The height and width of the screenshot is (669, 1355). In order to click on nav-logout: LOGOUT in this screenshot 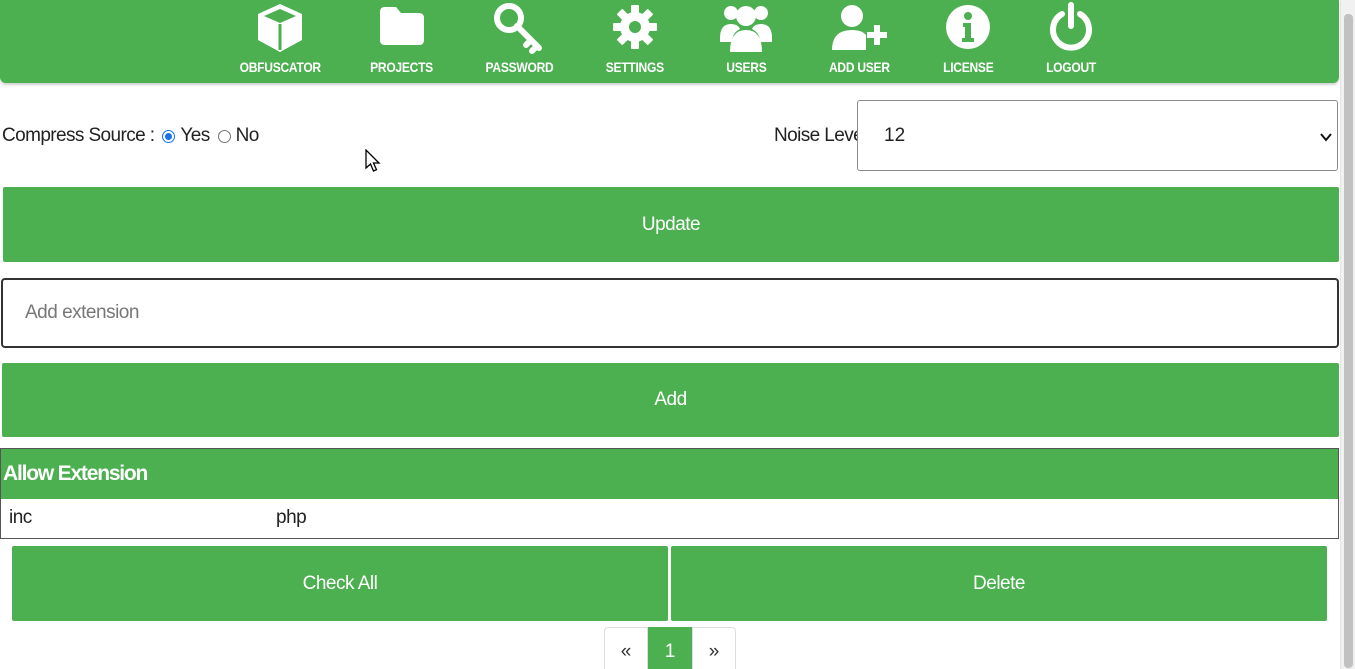, I will do `click(1071, 41)`.